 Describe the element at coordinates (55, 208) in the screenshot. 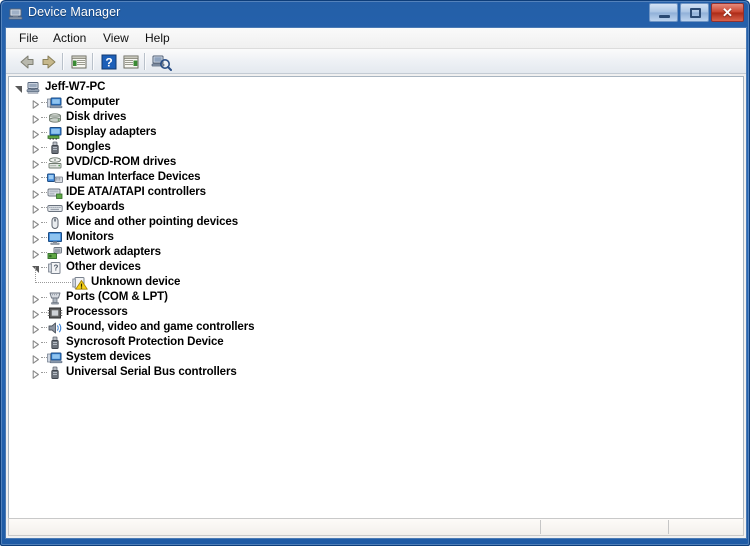

I see `keyboard-icon` at that location.